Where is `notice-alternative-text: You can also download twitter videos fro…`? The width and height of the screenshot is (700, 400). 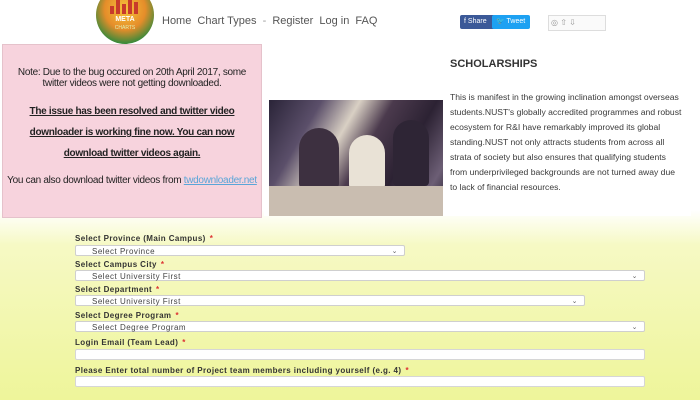 notice-alternative-text: You can also download twitter videos fro… is located at coordinates (132, 180).